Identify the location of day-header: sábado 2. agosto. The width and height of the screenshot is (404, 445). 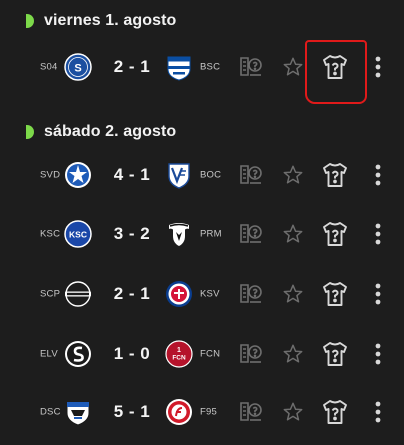
(202, 132).